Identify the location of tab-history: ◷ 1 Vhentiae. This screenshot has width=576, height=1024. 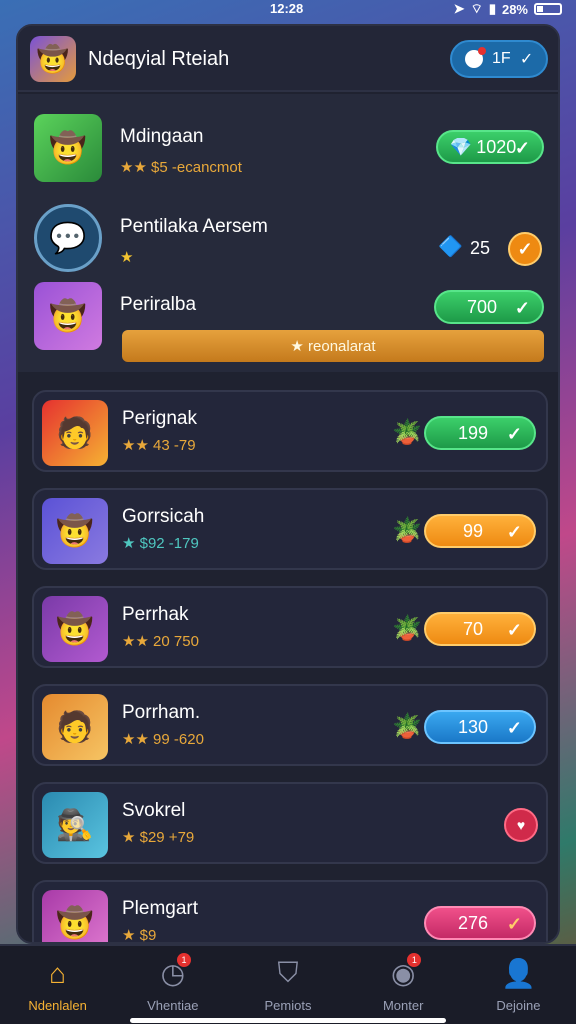
(172, 985).